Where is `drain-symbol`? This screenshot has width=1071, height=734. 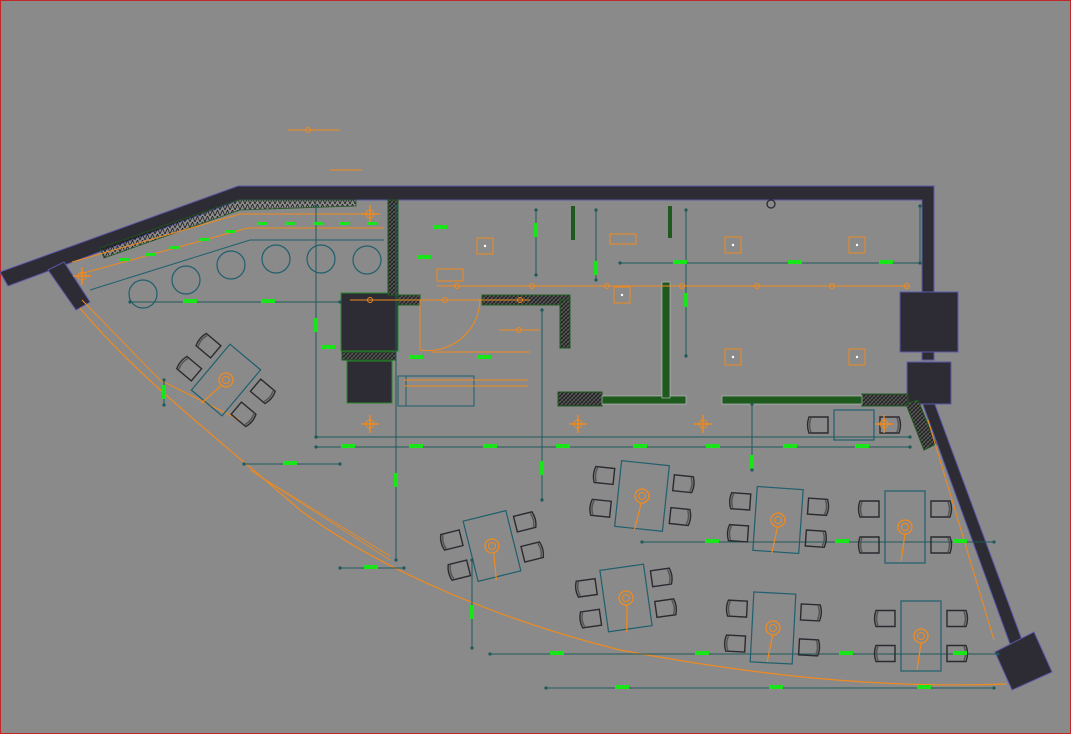
drain-symbol is located at coordinates (771, 204).